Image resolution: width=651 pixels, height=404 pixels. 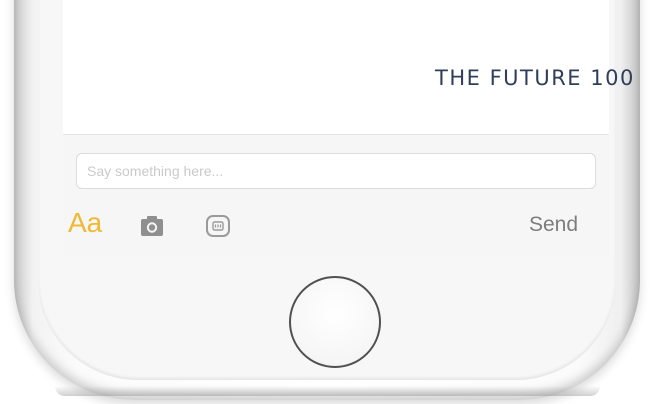 I want to click on camera-icon-graphic, so click(x=152, y=226).